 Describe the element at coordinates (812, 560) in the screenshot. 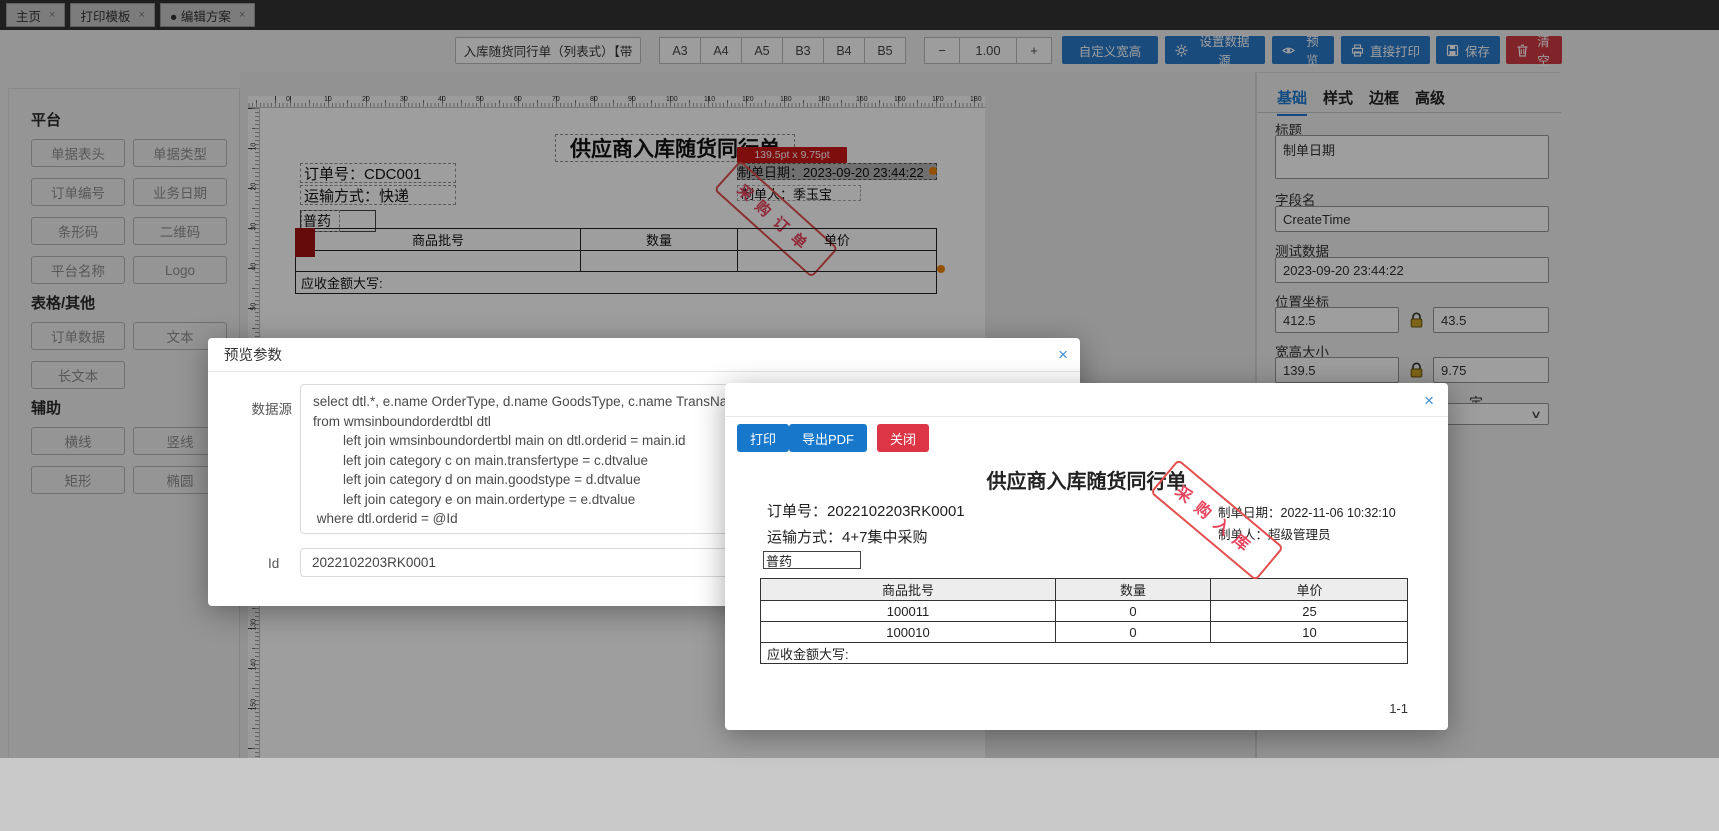

I see `preview-drug-type: 普药` at that location.